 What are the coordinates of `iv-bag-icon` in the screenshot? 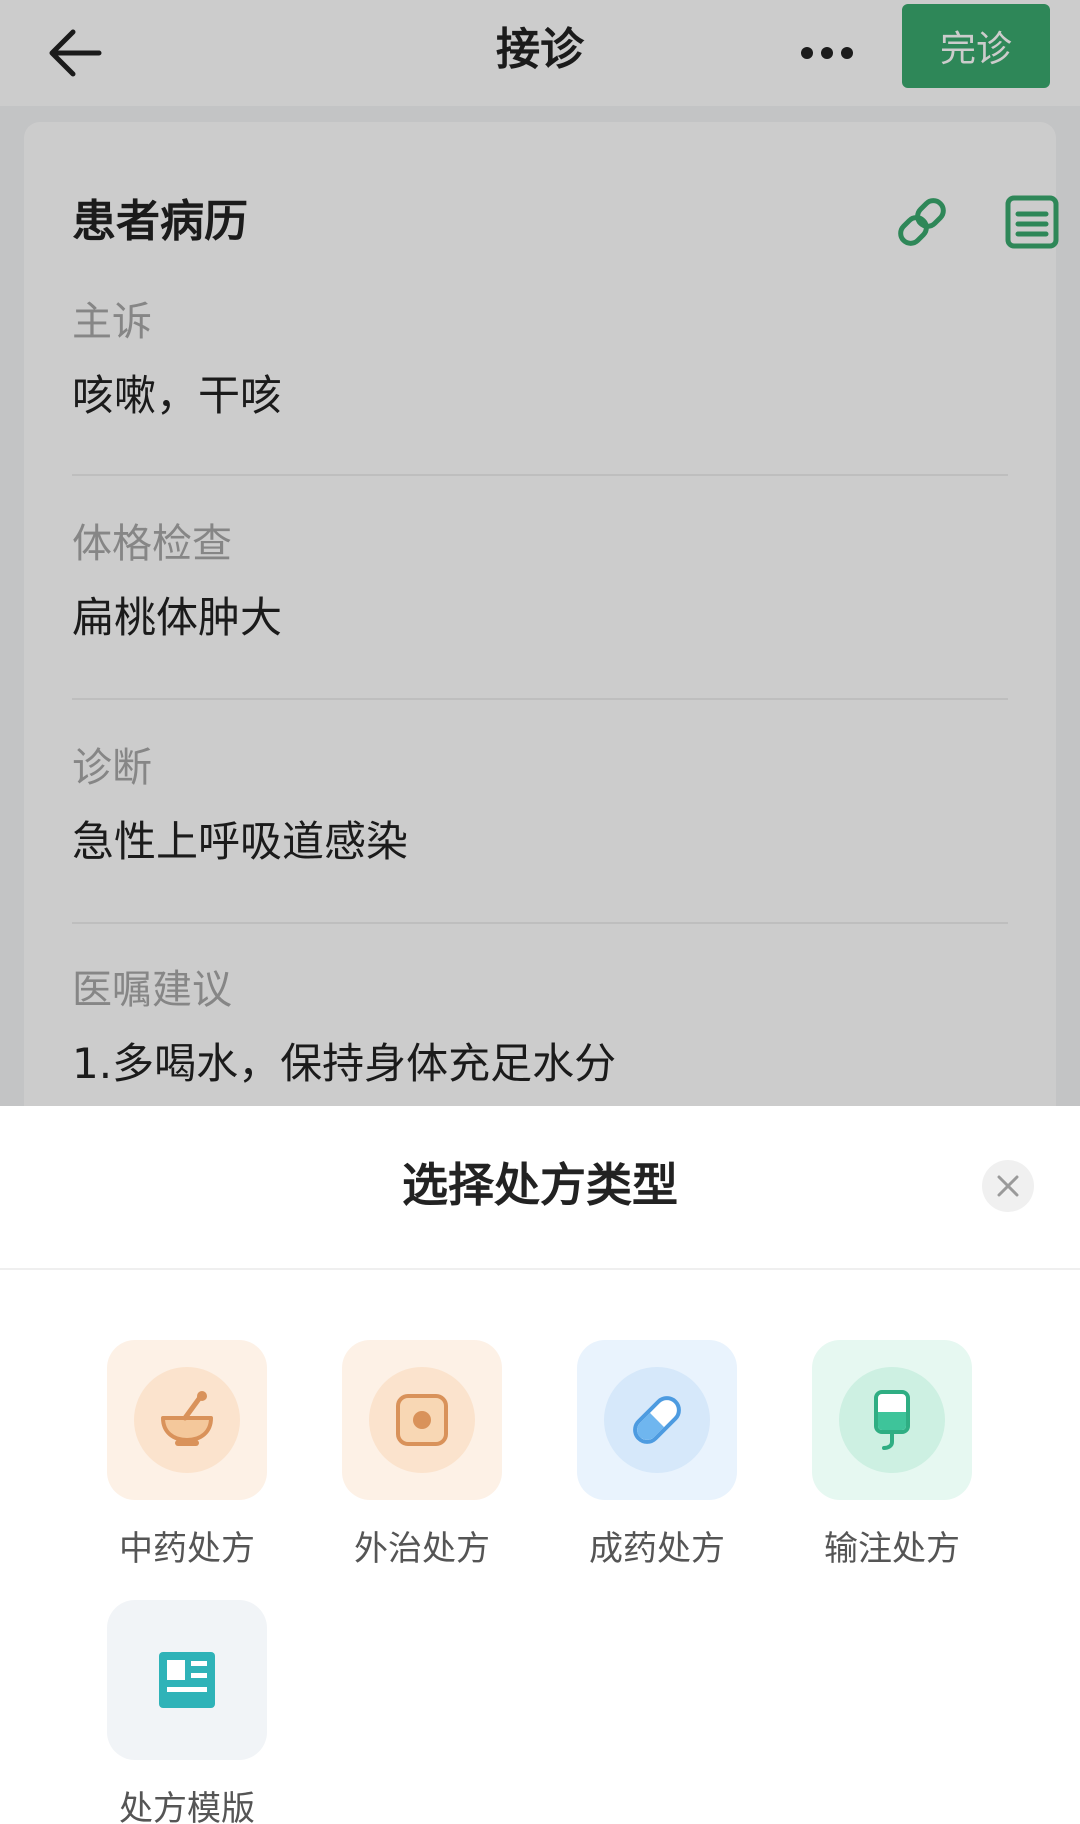 It's located at (892, 1420).